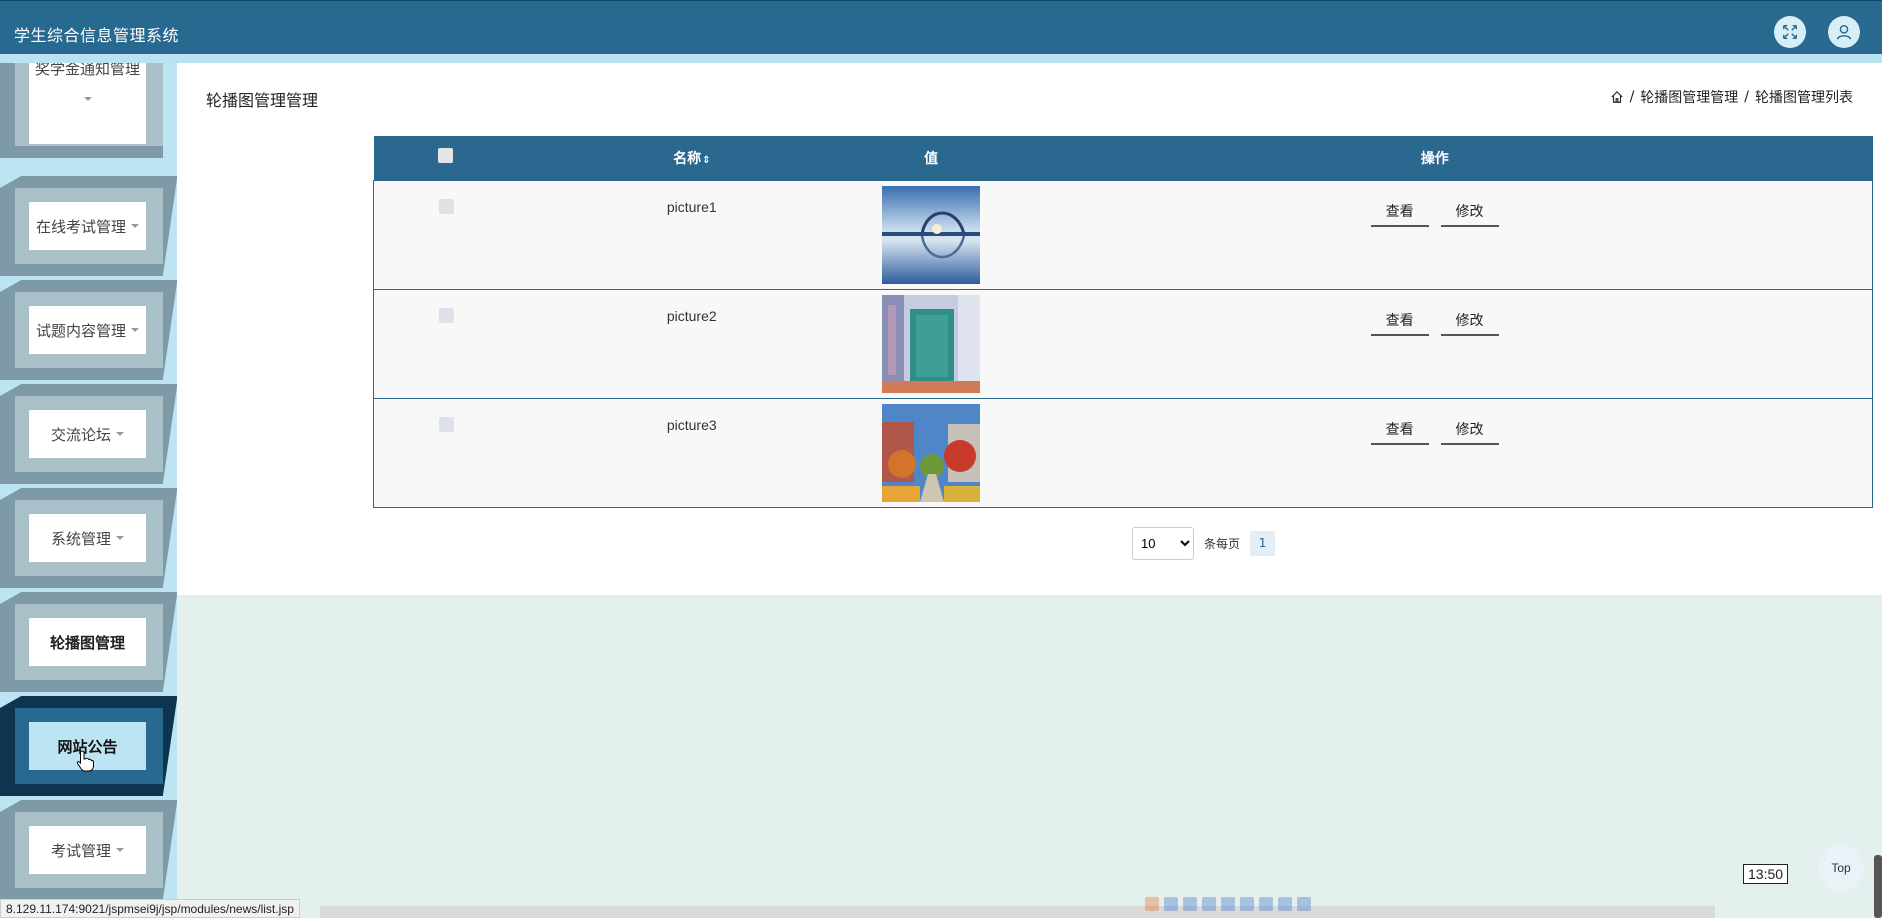  I want to click on select-all-checkbox, so click(446, 156).